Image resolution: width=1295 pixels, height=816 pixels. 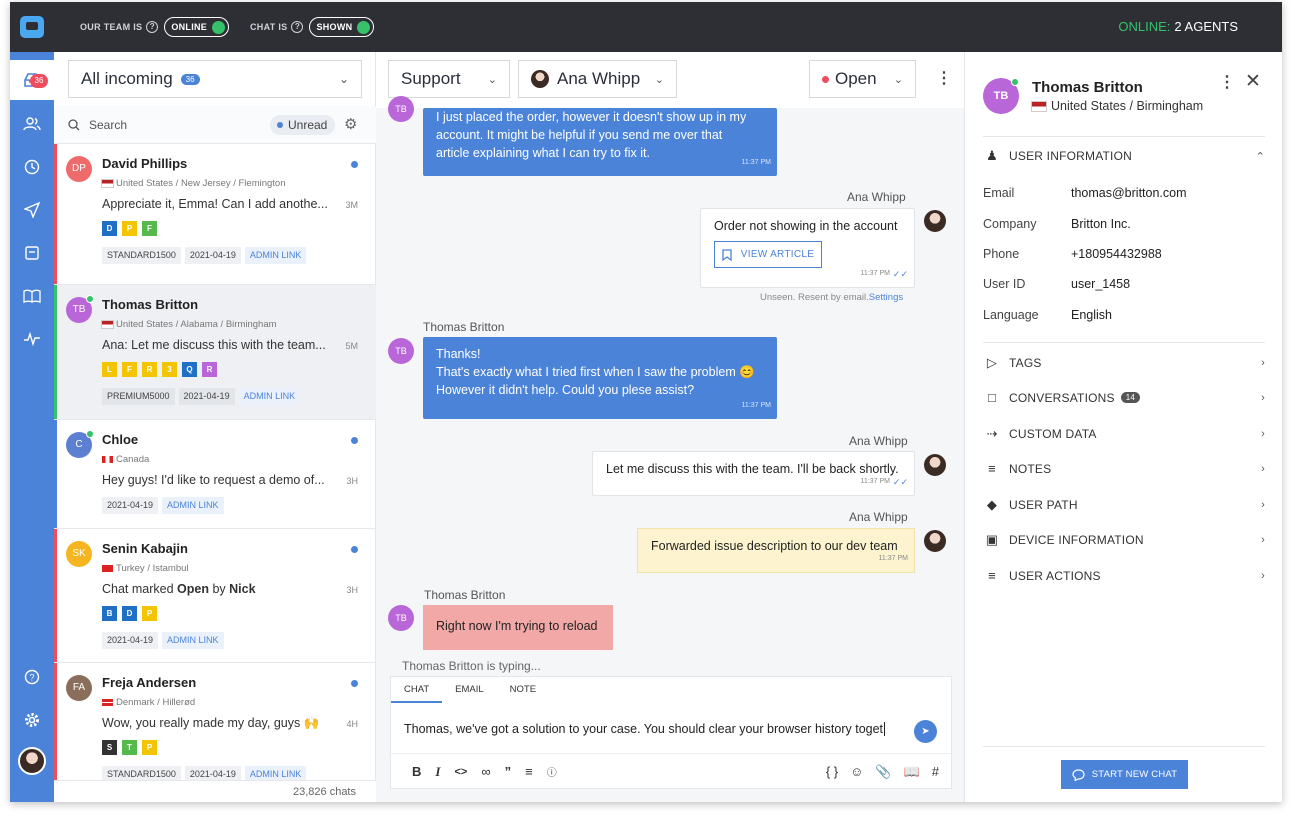 I want to click on nav-inbox: 36, so click(x=32, y=80).